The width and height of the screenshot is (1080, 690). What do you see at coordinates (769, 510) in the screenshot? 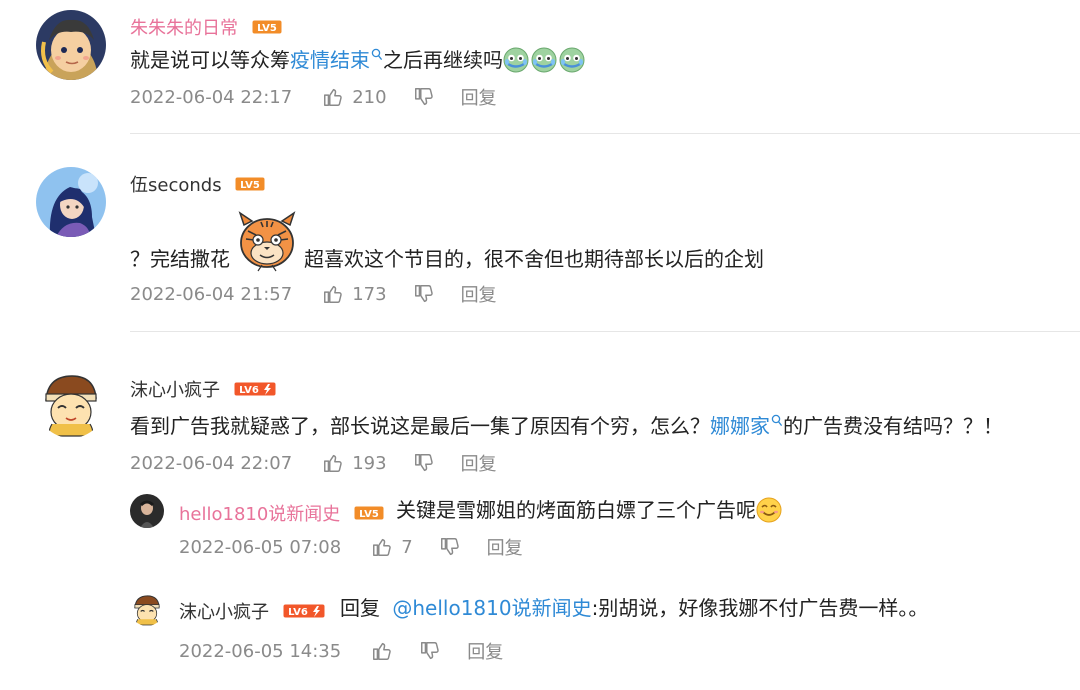
I see `smile-emoji-icon` at bounding box center [769, 510].